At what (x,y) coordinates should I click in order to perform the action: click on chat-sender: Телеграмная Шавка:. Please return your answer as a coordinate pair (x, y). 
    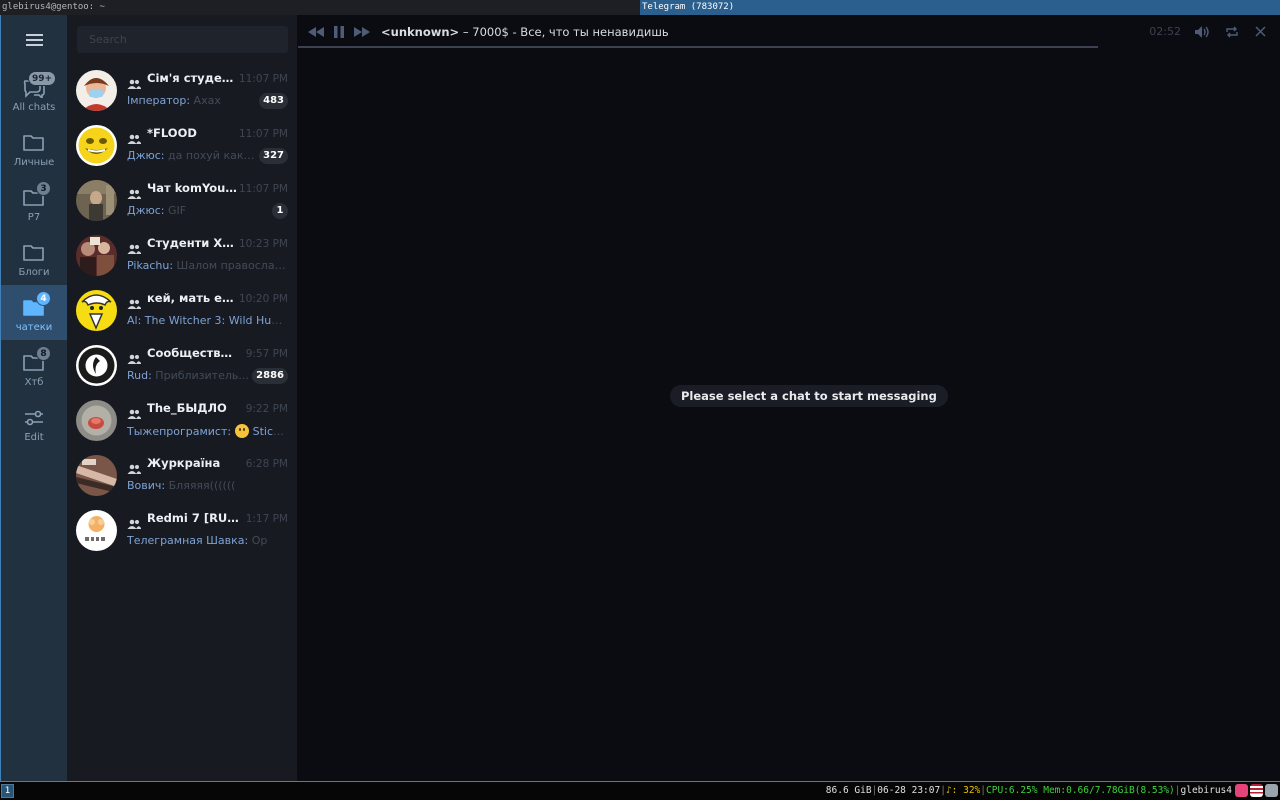
    Looking at the image, I should click on (188, 540).